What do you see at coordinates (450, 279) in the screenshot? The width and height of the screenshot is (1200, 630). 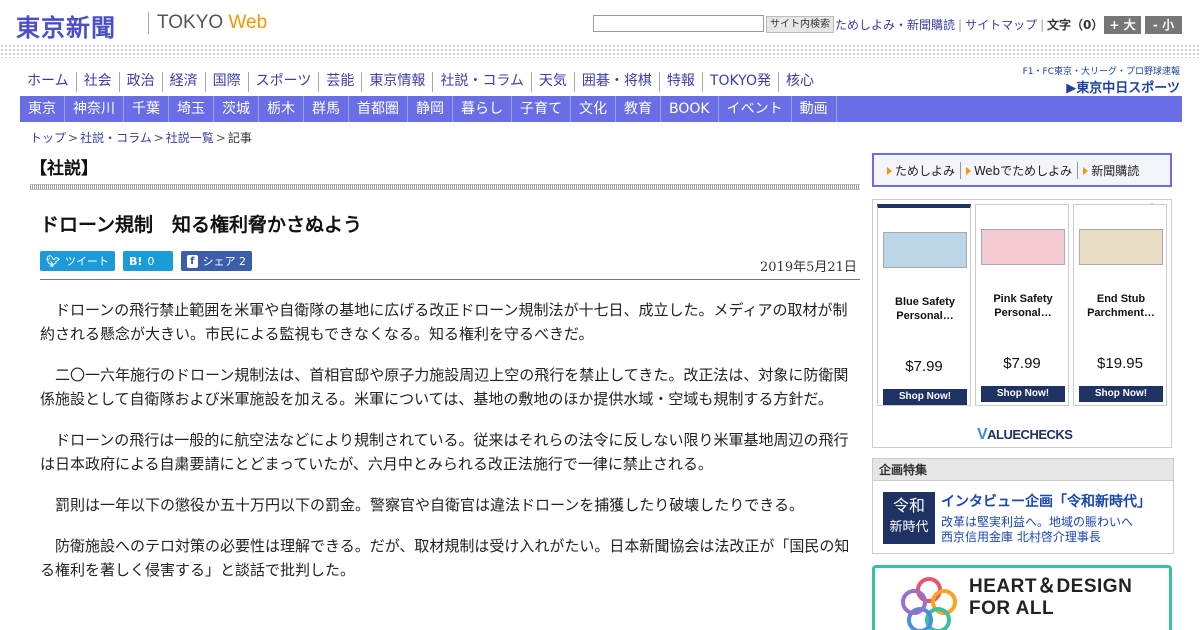 I see `article-divider` at bounding box center [450, 279].